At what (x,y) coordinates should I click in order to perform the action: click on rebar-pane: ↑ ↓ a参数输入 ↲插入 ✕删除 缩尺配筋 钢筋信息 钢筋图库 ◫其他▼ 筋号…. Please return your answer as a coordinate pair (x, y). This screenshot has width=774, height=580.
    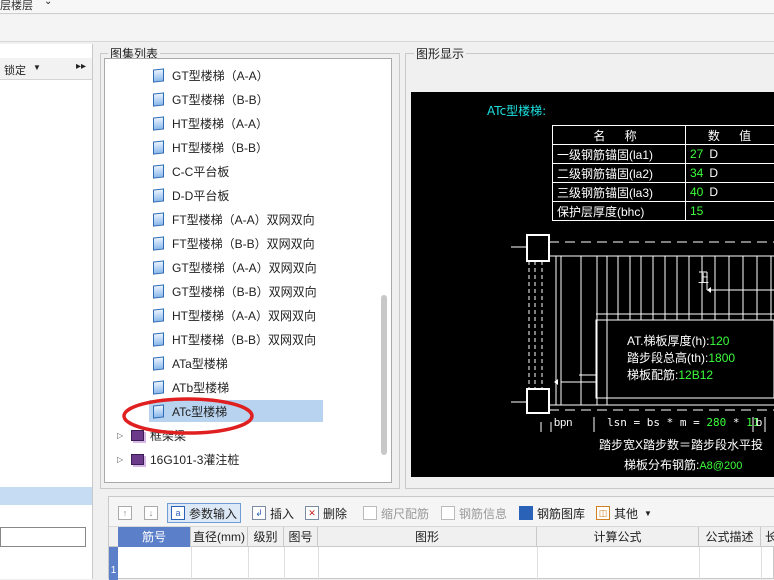
    Looking at the image, I should click on (441, 537).